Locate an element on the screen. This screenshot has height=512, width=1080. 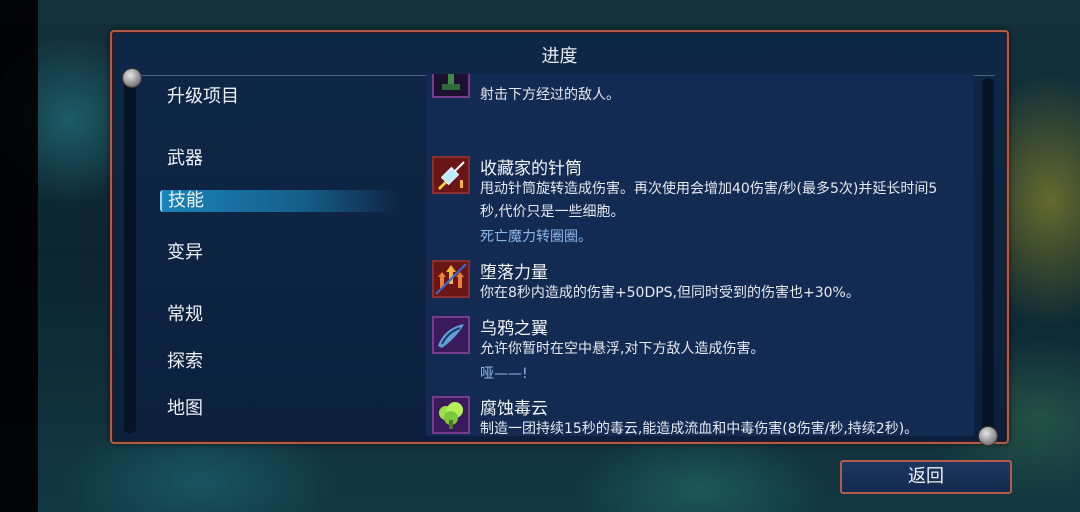
arrows-up-icon is located at coordinates (451, 279).